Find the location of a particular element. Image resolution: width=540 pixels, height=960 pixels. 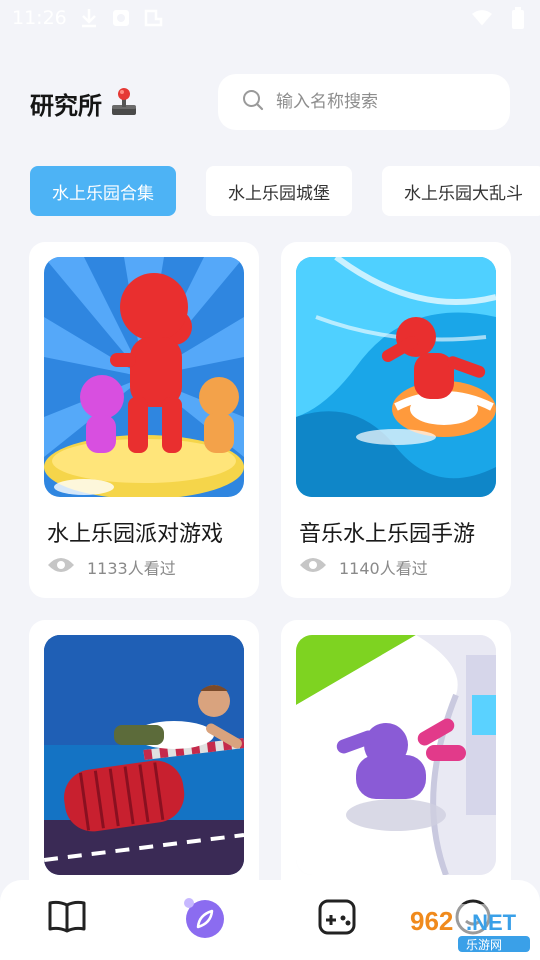

header: 研究所 is located at coordinates (270, 102).